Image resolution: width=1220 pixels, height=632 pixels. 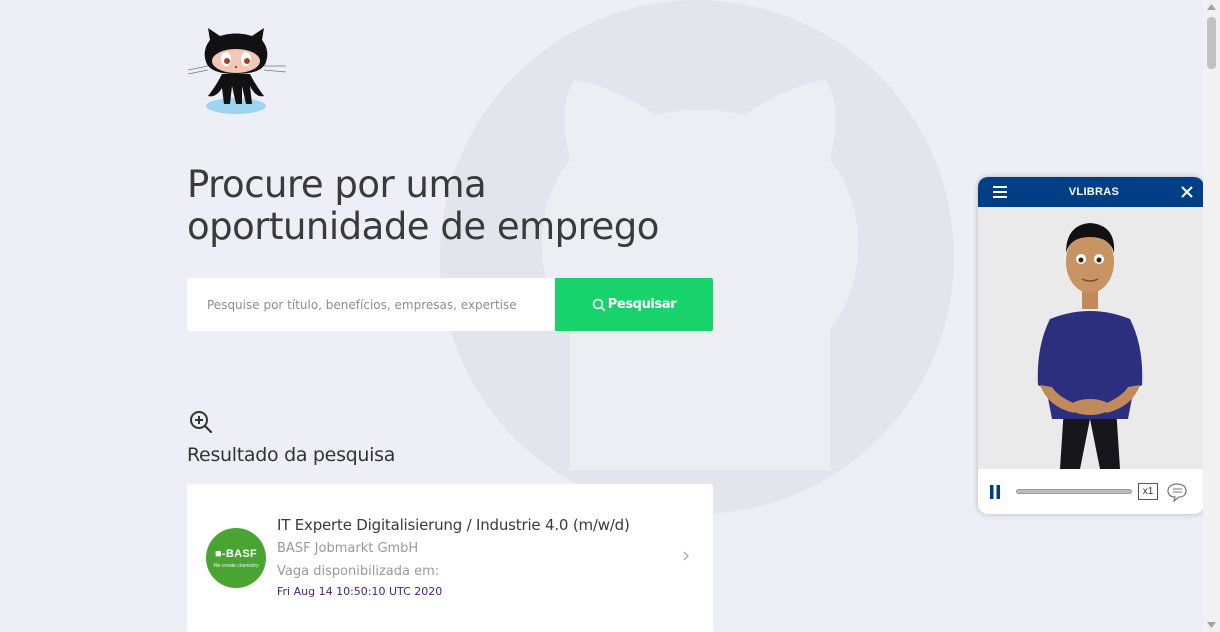 I want to click on vlibras-title: VLIBRAS, so click(x=1094, y=192).